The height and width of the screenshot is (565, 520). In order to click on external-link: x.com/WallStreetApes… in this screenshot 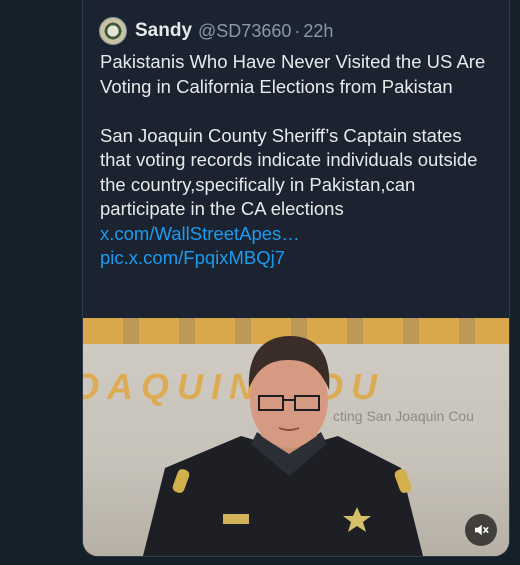, I will do `click(200, 233)`.